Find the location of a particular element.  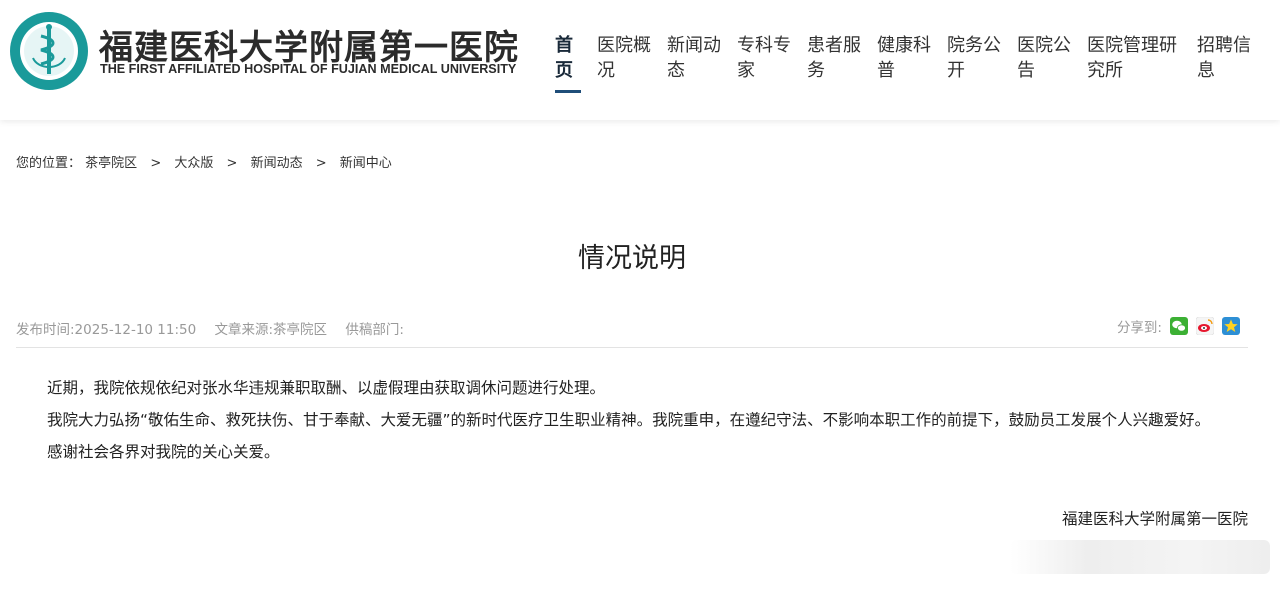

breadcrumb-item-news-center: 新闻中心 is located at coordinates (366, 163).